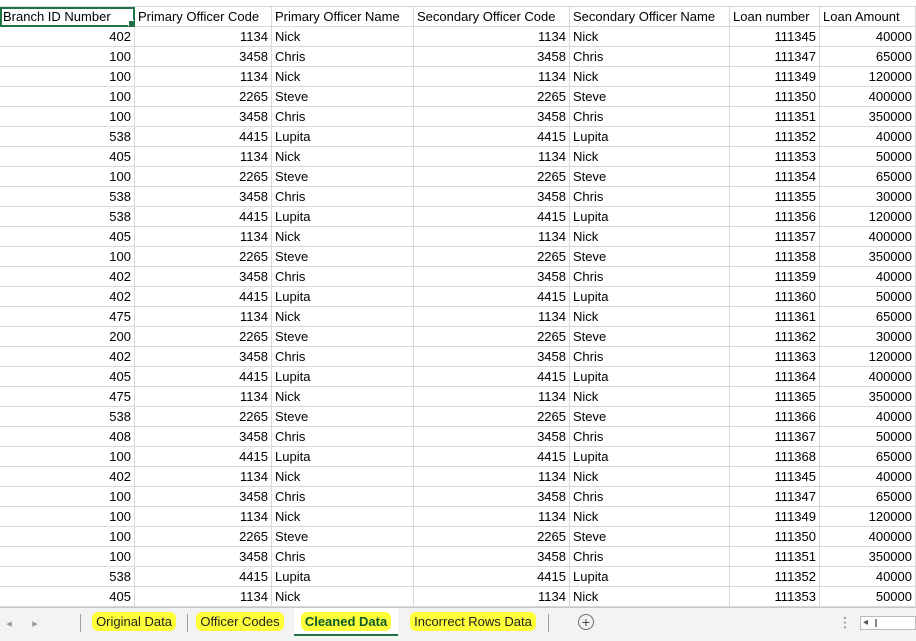 Image resolution: width=916 pixels, height=641 pixels. I want to click on loan-amount-cell: 350000, so click(868, 397).